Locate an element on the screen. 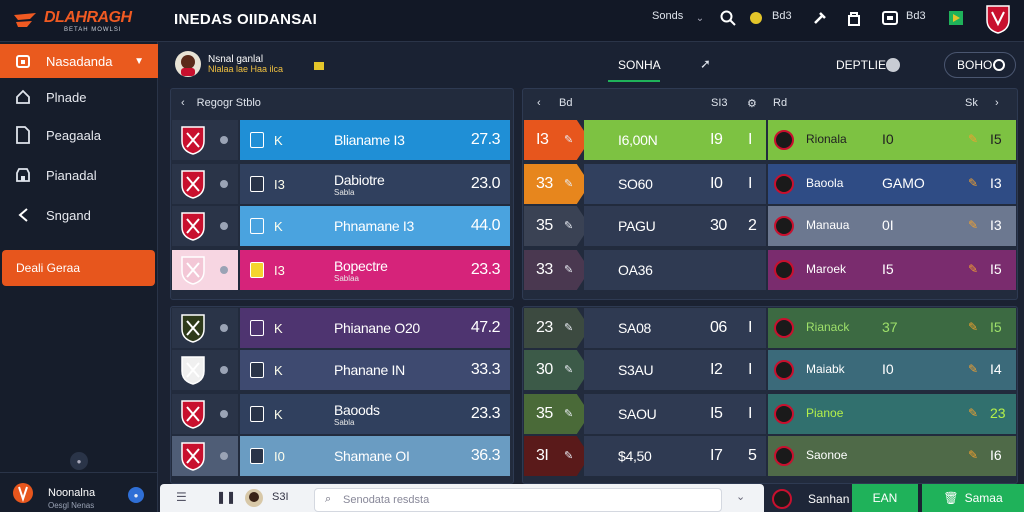 The width and height of the screenshot is (1024, 512). logo: DLAHRAGH BETAH MOWLSI is located at coordinates (84, 22).